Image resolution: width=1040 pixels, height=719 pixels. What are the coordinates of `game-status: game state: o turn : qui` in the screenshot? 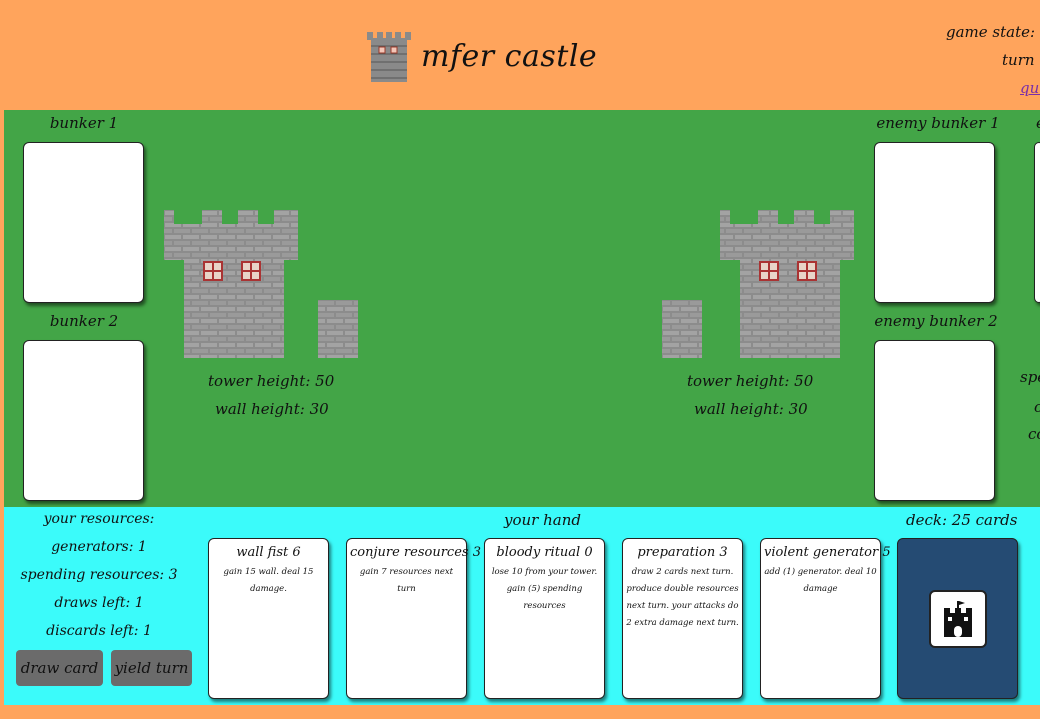 It's located at (993, 60).